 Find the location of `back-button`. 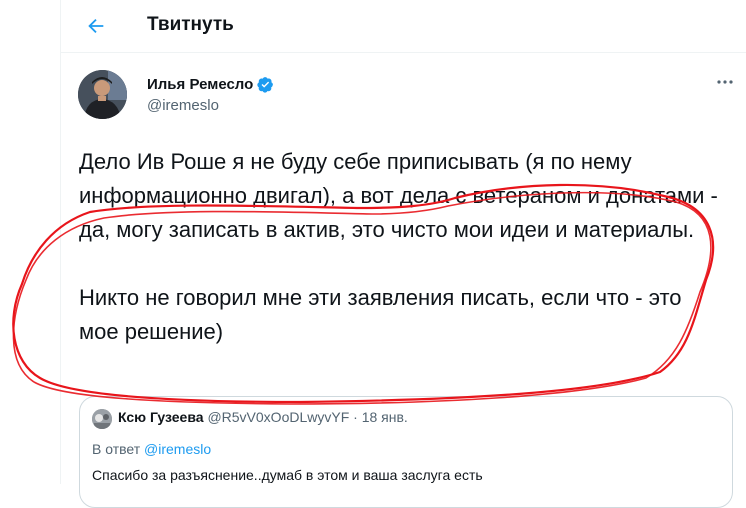

back-button is located at coordinates (96, 26).